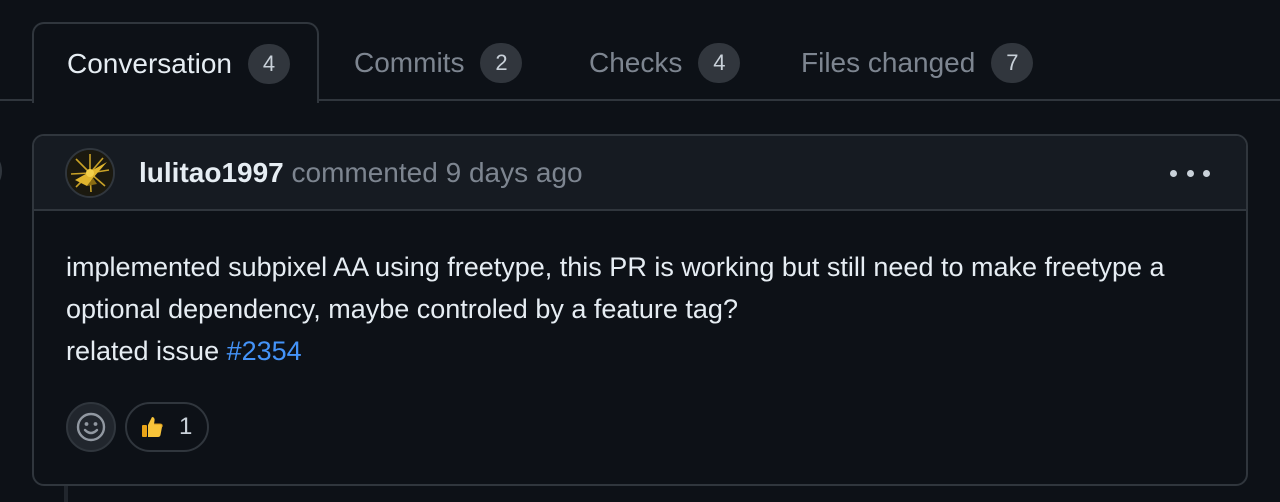  What do you see at coordinates (152, 427) in the screenshot?
I see `thumbs-up-icon` at bounding box center [152, 427].